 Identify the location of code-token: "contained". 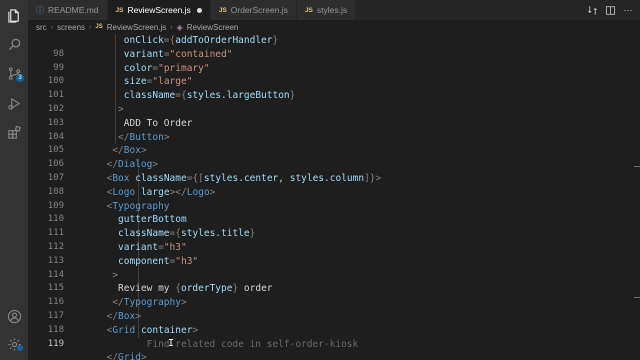
(201, 54).